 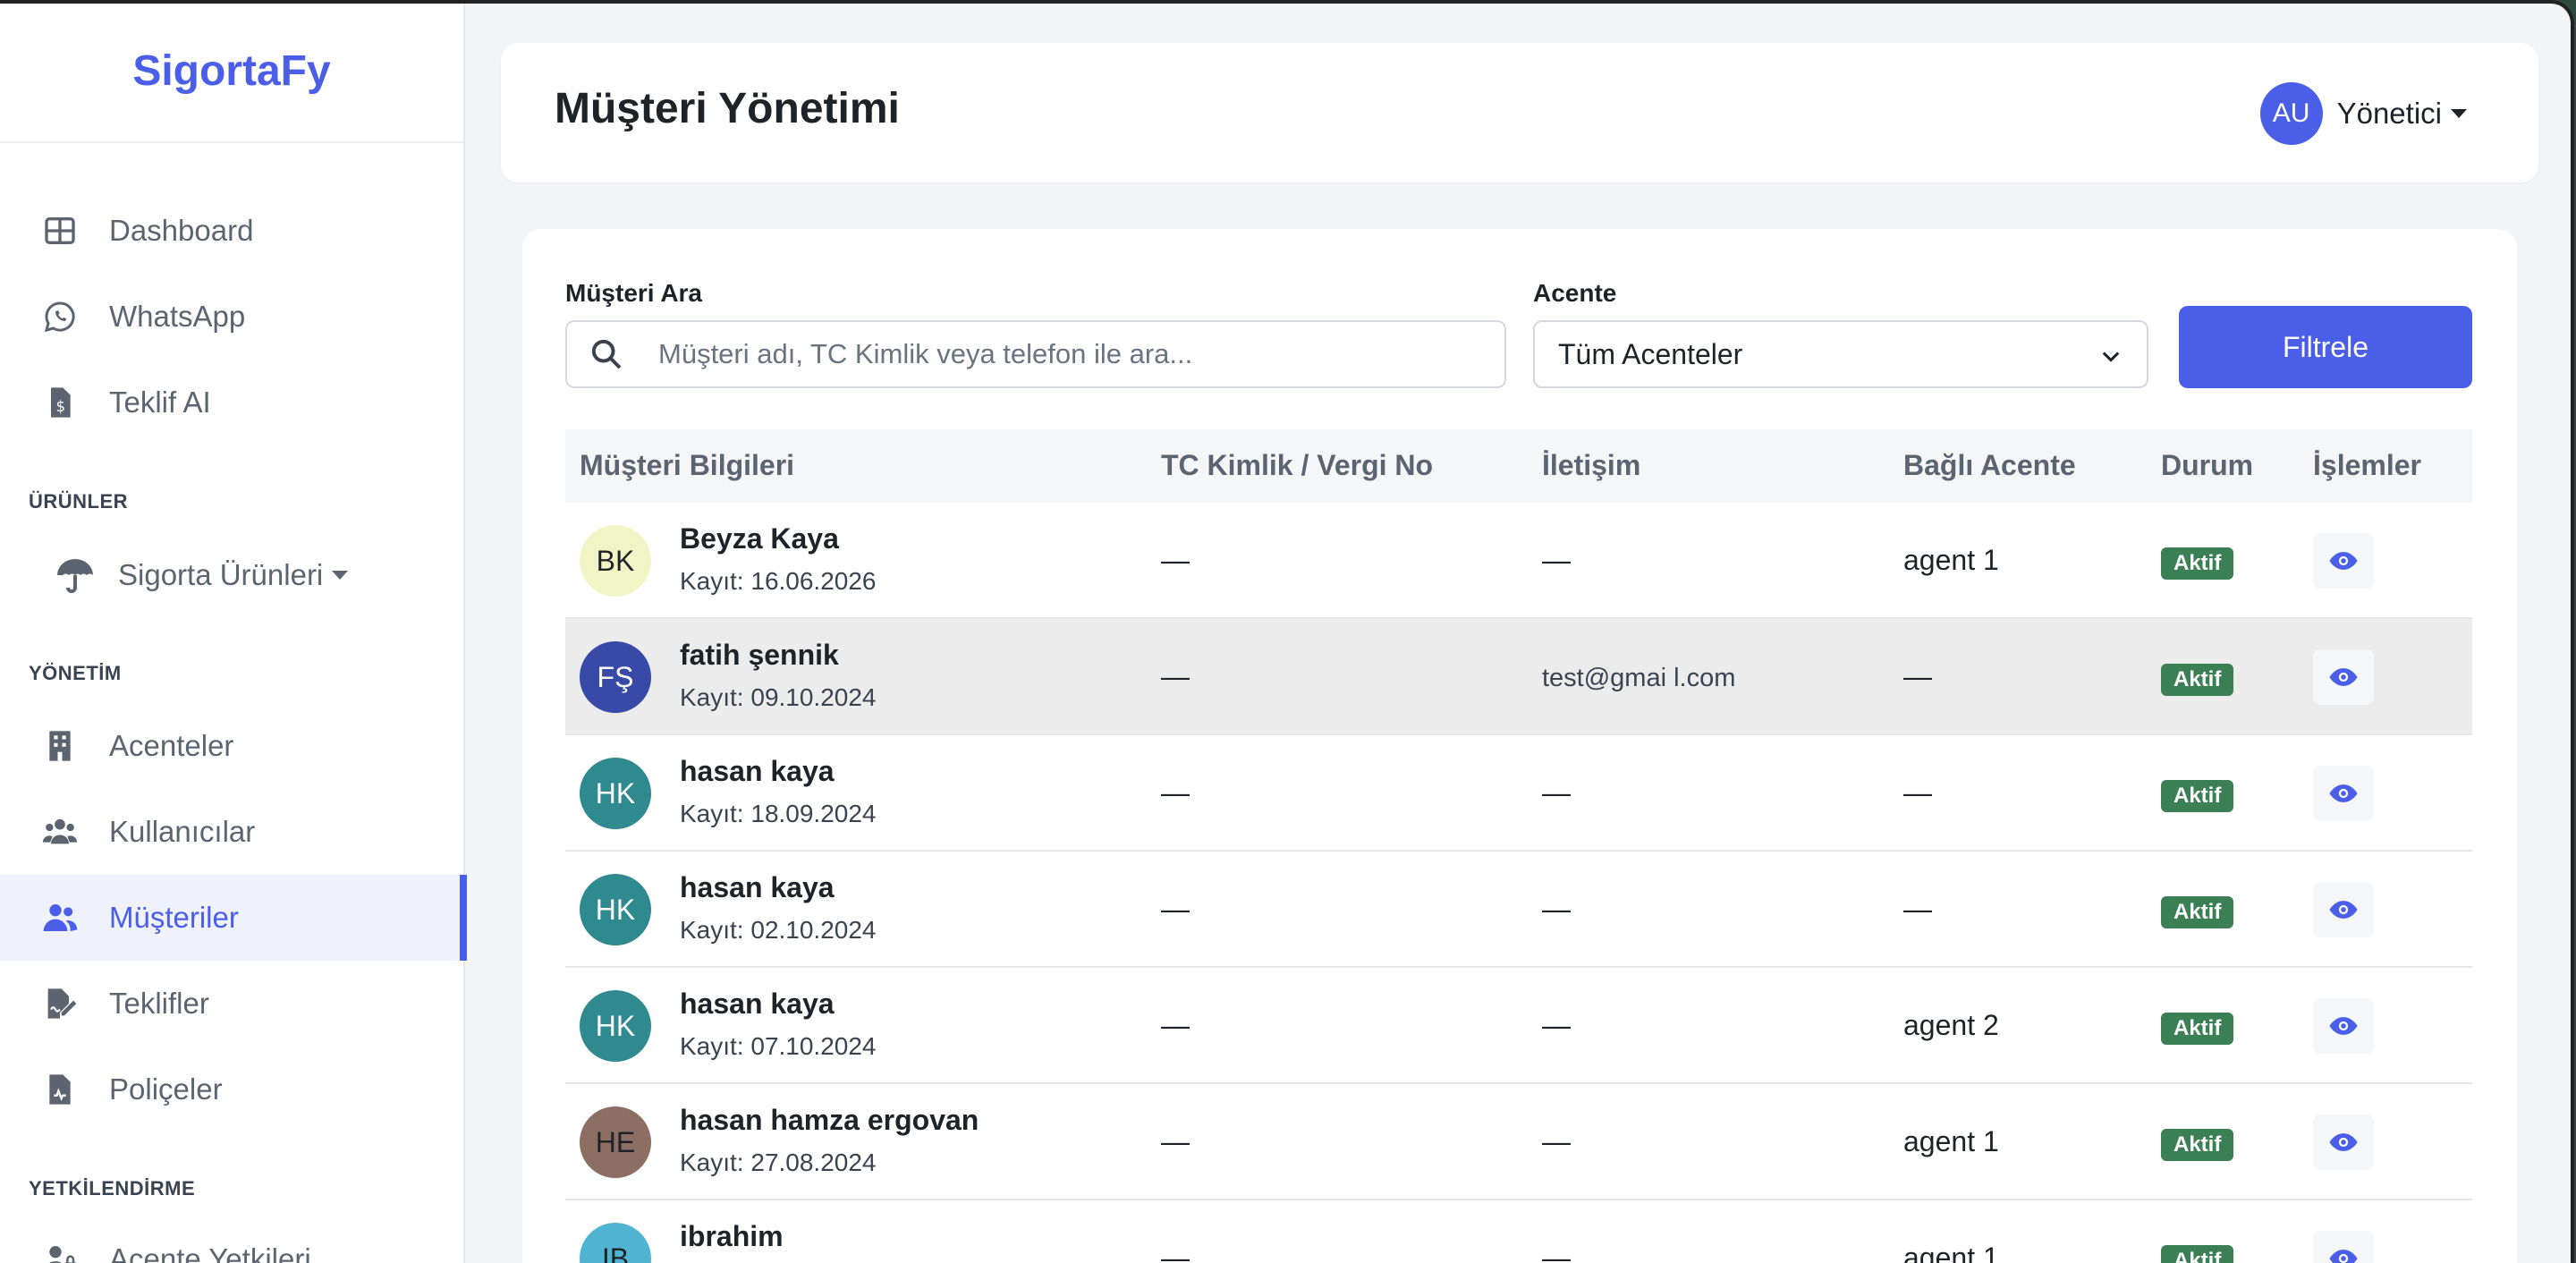 What do you see at coordinates (1575, 293) in the screenshot?
I see `agency-label: Acente` at bounding box center [1575, 293].